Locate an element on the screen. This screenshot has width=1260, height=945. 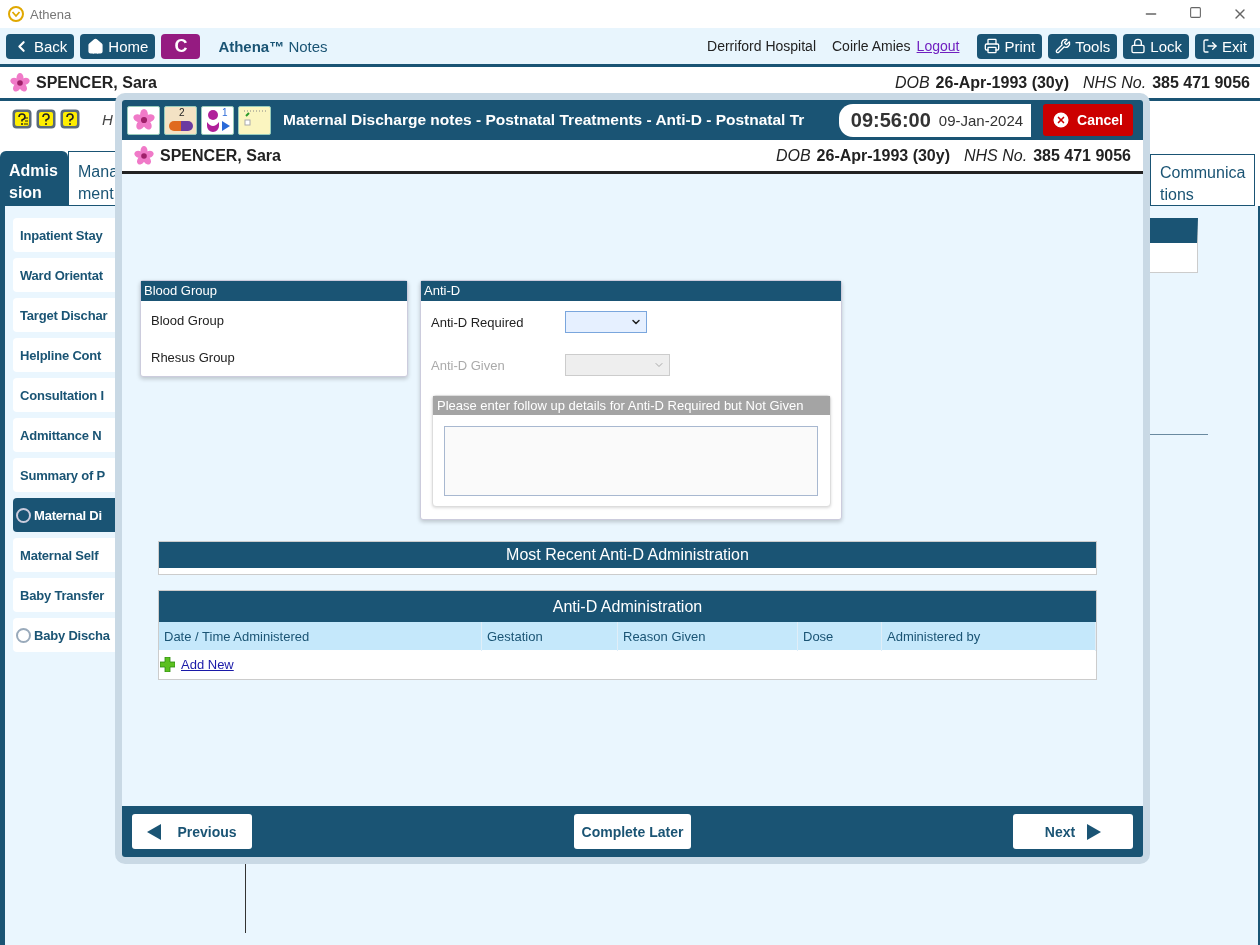
app-logo-icon is located at coordinates (16, 14).